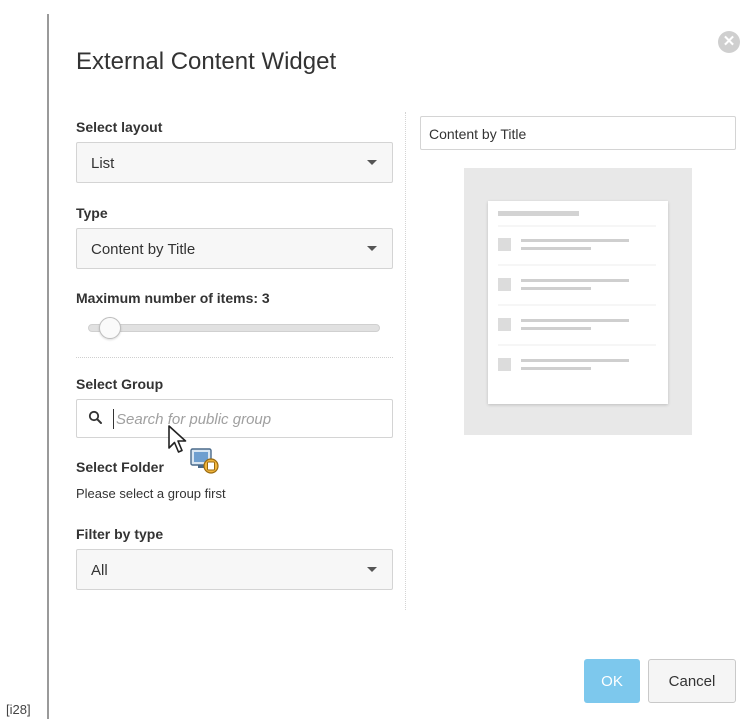  Describe the element at coordinates (234, 248) in the screenshot. I see `type-select: Content by Title` at that location.